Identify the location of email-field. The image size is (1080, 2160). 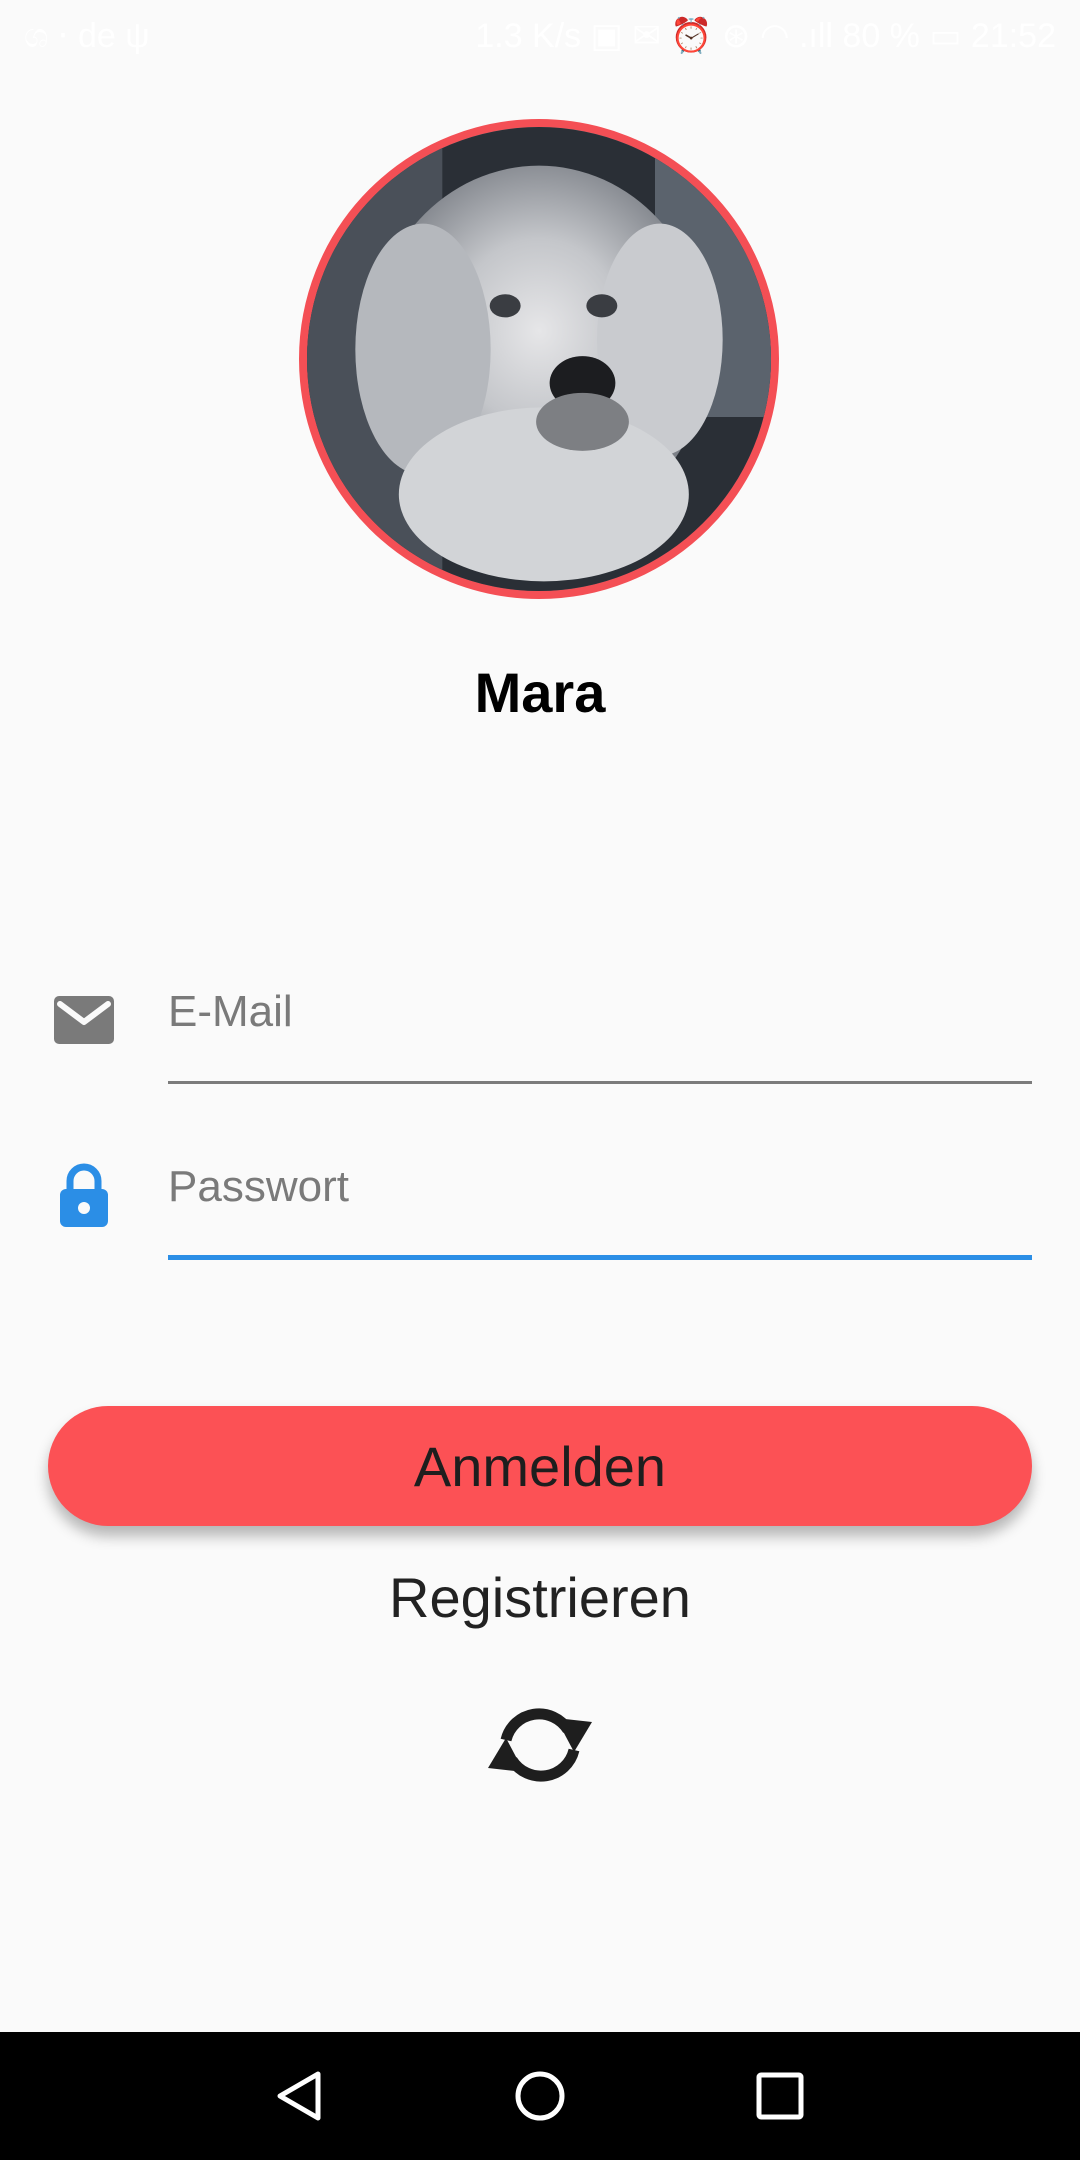
(600, 1012).